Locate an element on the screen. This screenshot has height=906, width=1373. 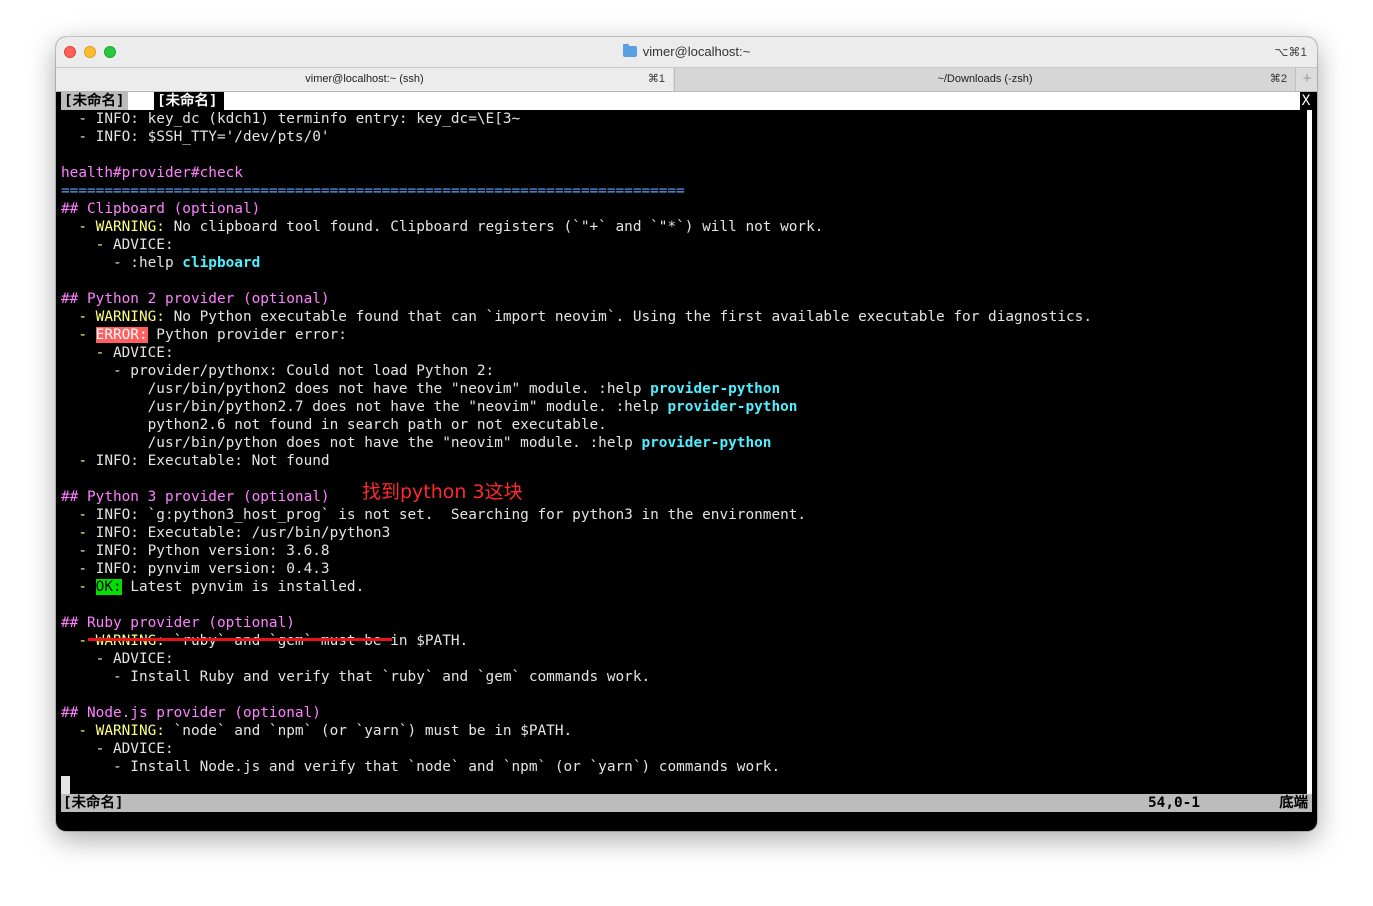
window-title-text: vimer@localhost:~ is located at coordinates (696, 51).